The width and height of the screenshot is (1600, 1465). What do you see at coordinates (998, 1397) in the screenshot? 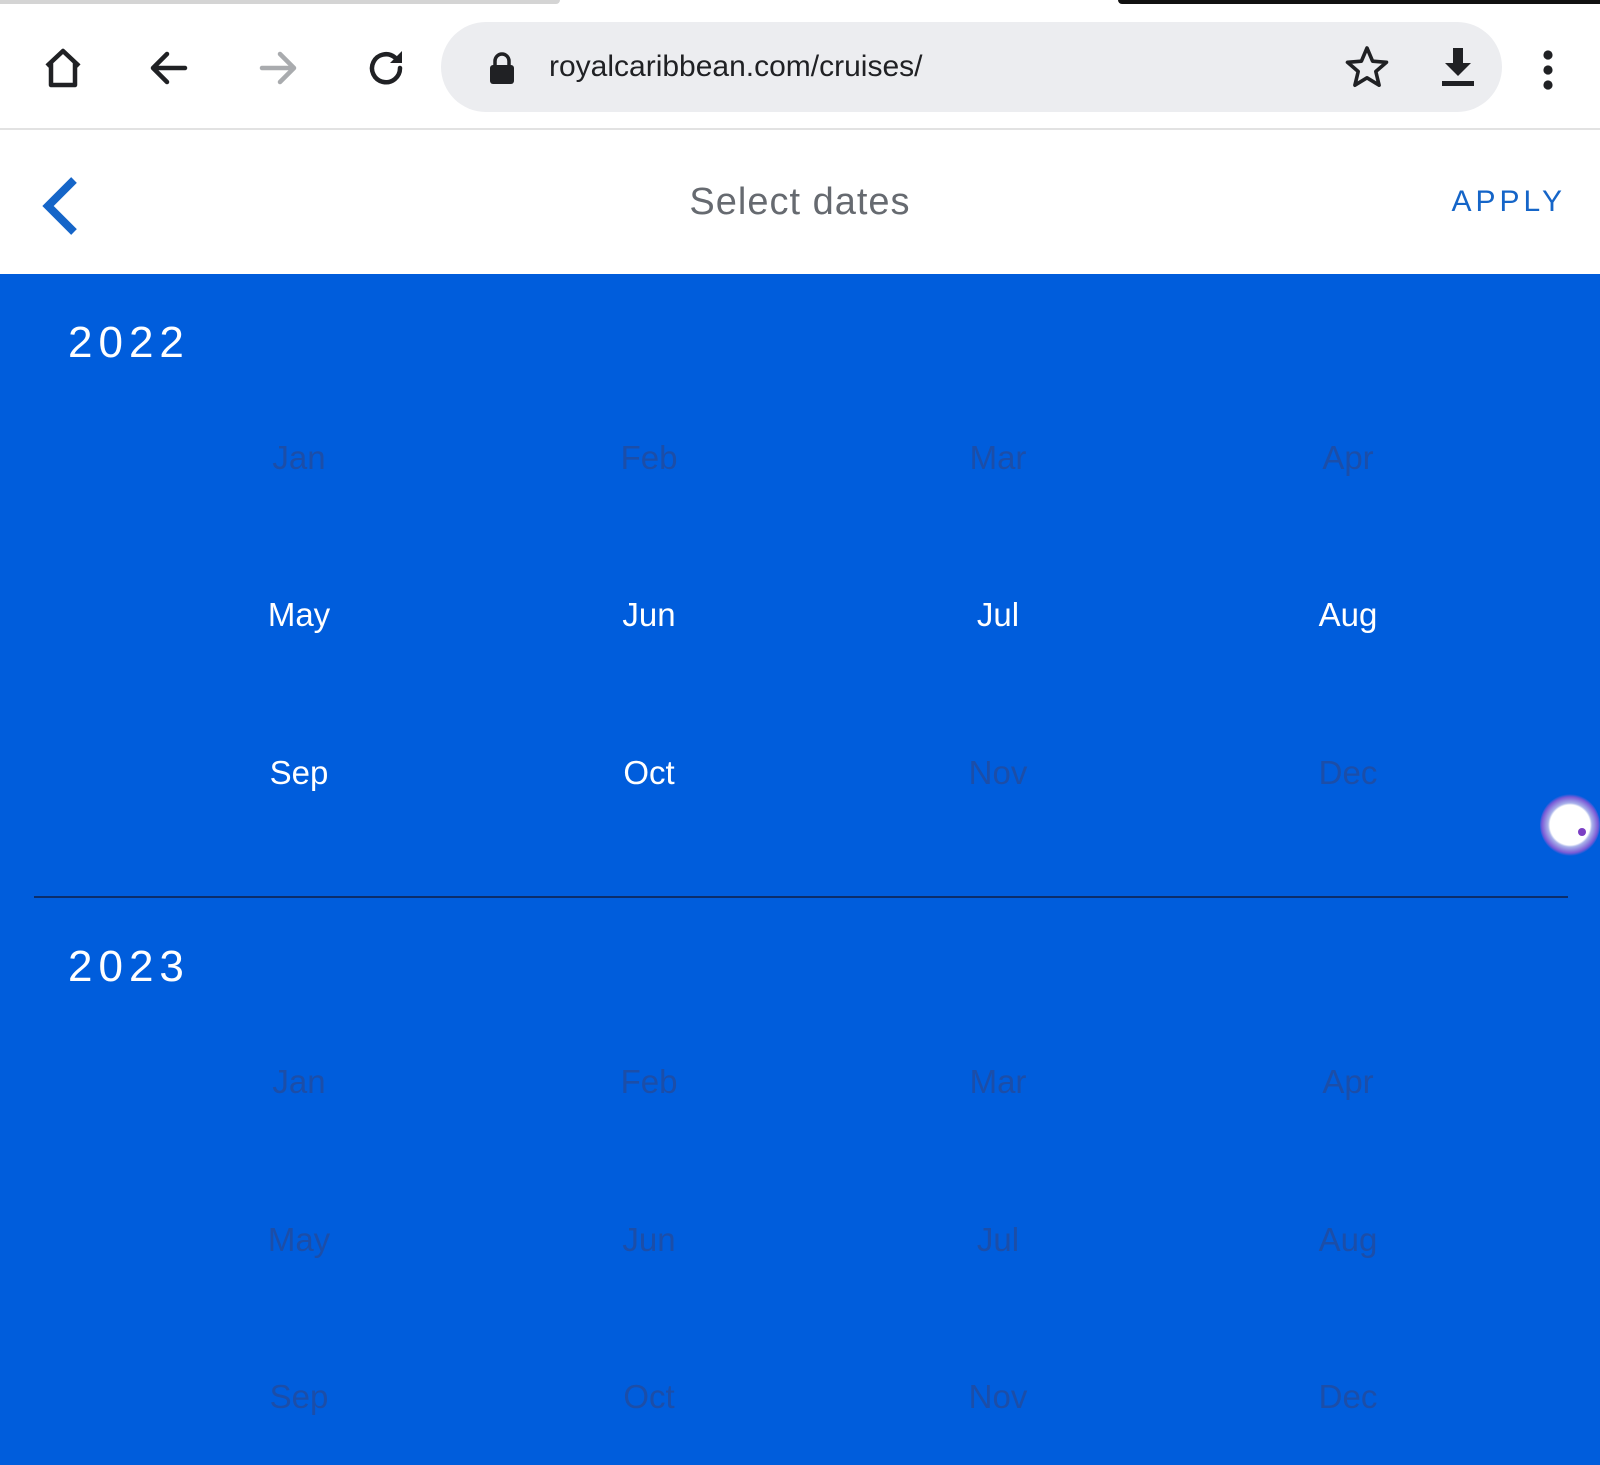
I see `month-nov-2023: Nov` at bounding box center [998, 1397].